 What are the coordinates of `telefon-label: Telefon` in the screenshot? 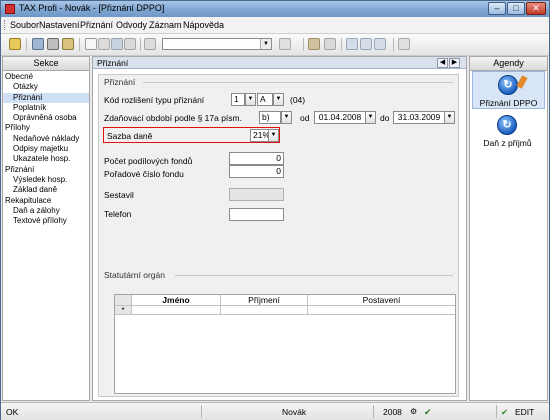 It's located at (118, 214).